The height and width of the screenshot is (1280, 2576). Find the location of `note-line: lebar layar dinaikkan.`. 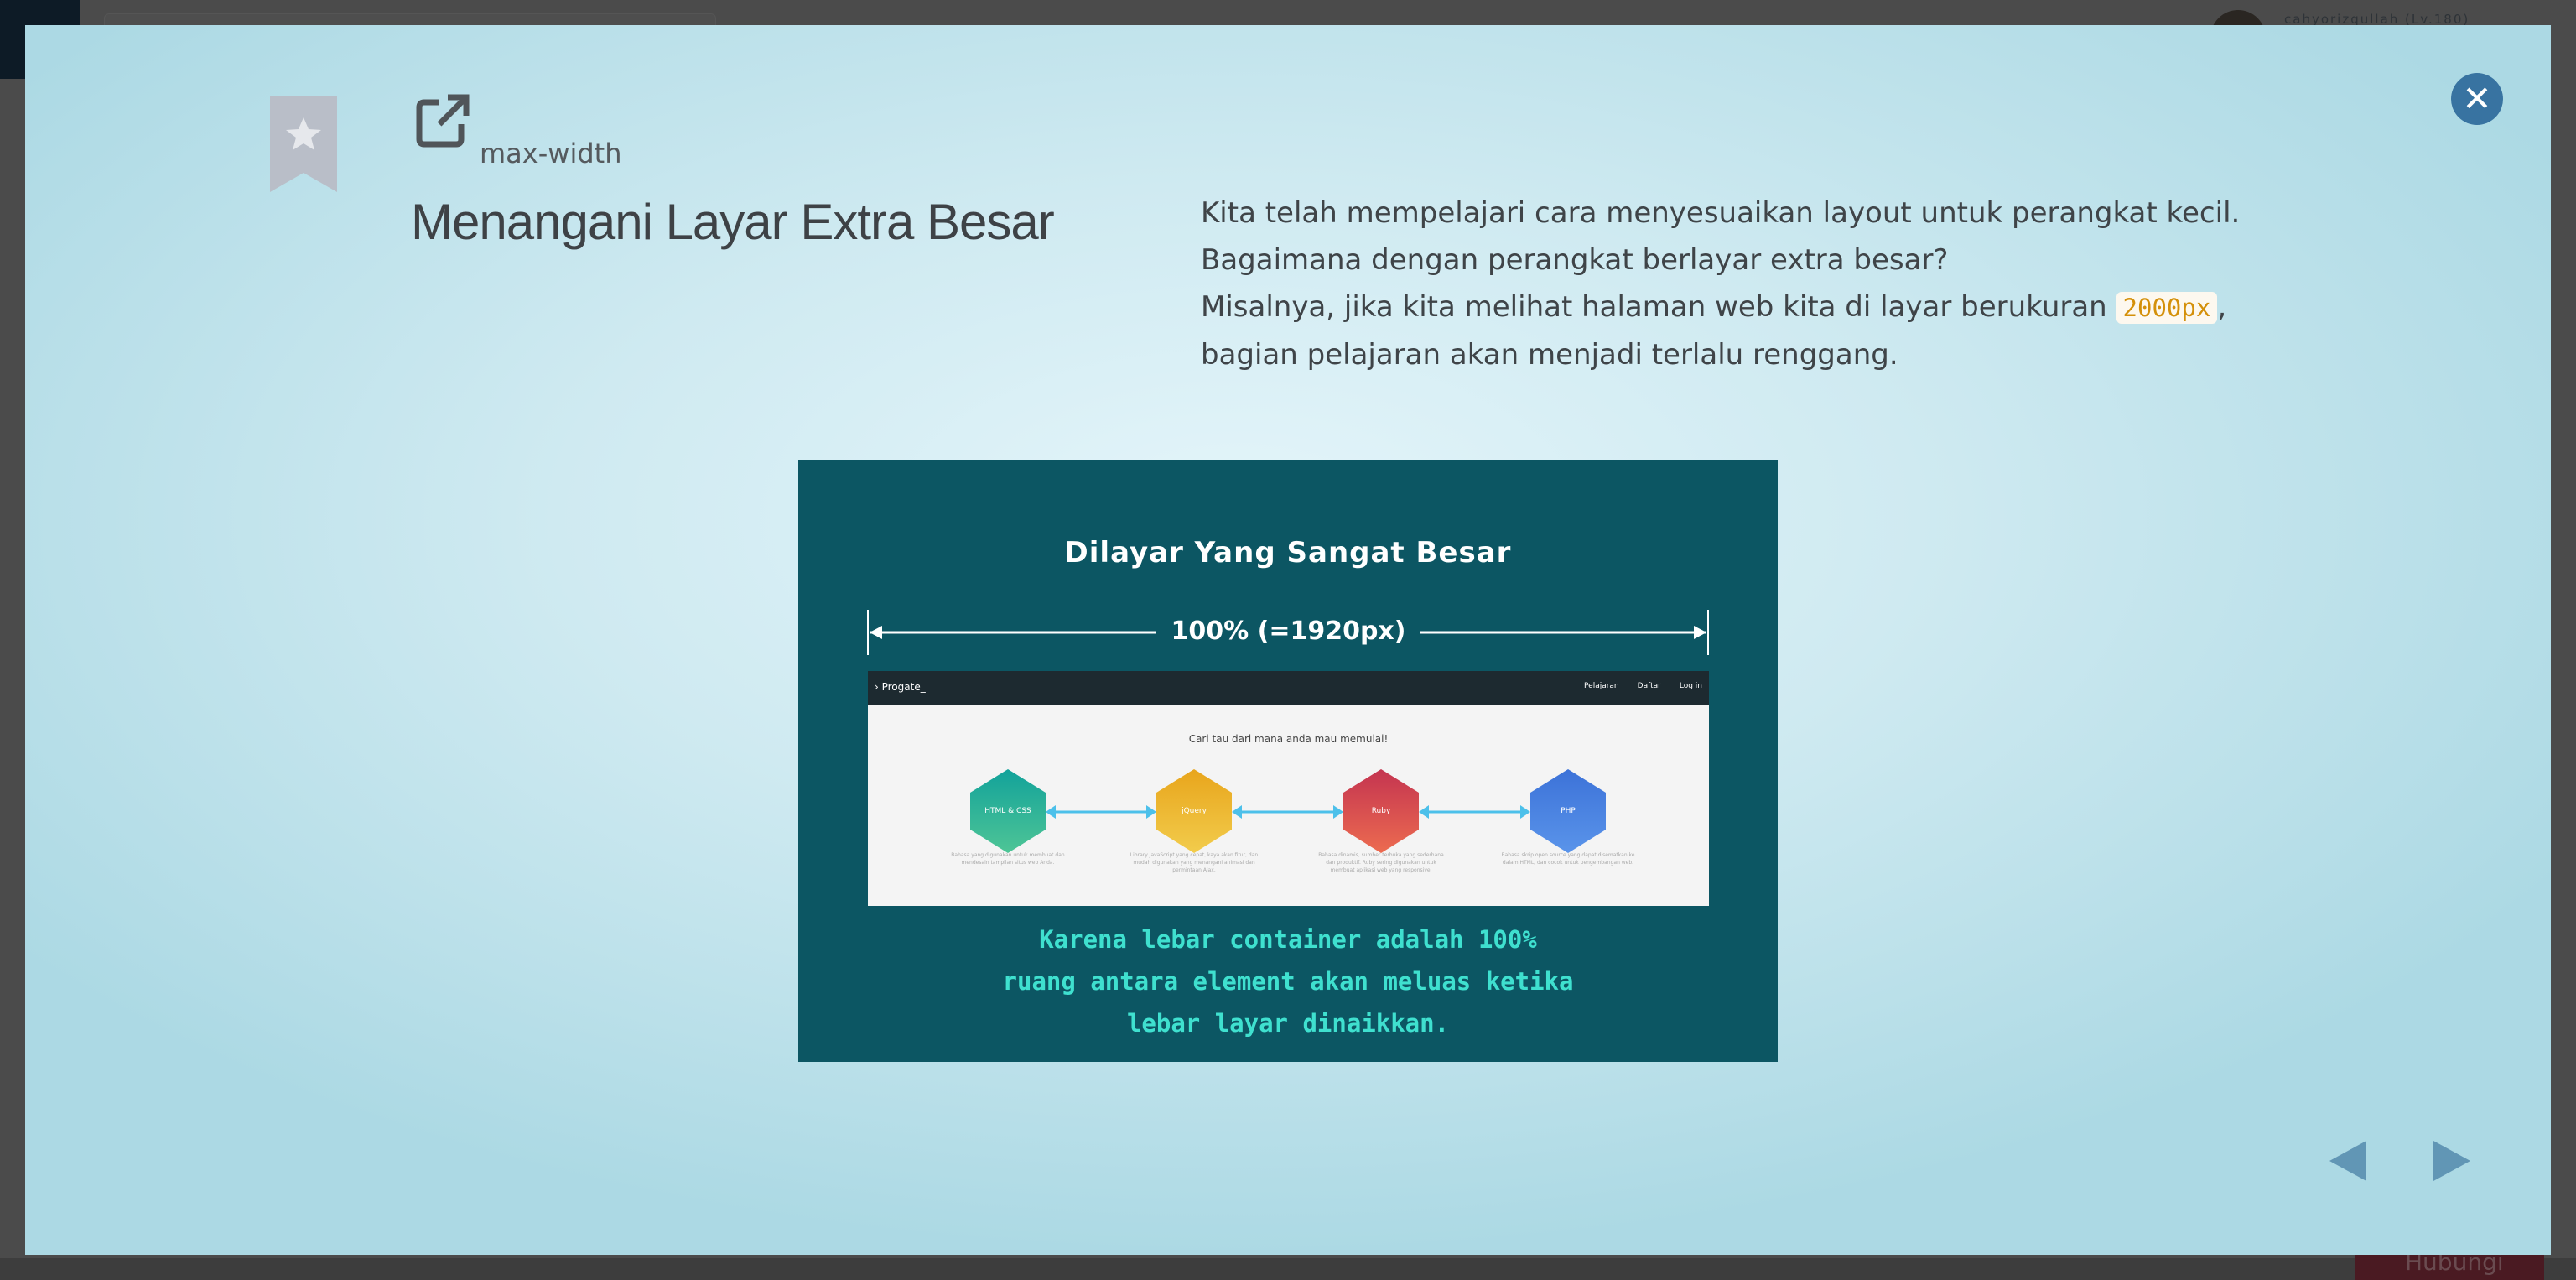

note-line: lebar layar dinaikkan. is located at coordinates (1288, 1023).